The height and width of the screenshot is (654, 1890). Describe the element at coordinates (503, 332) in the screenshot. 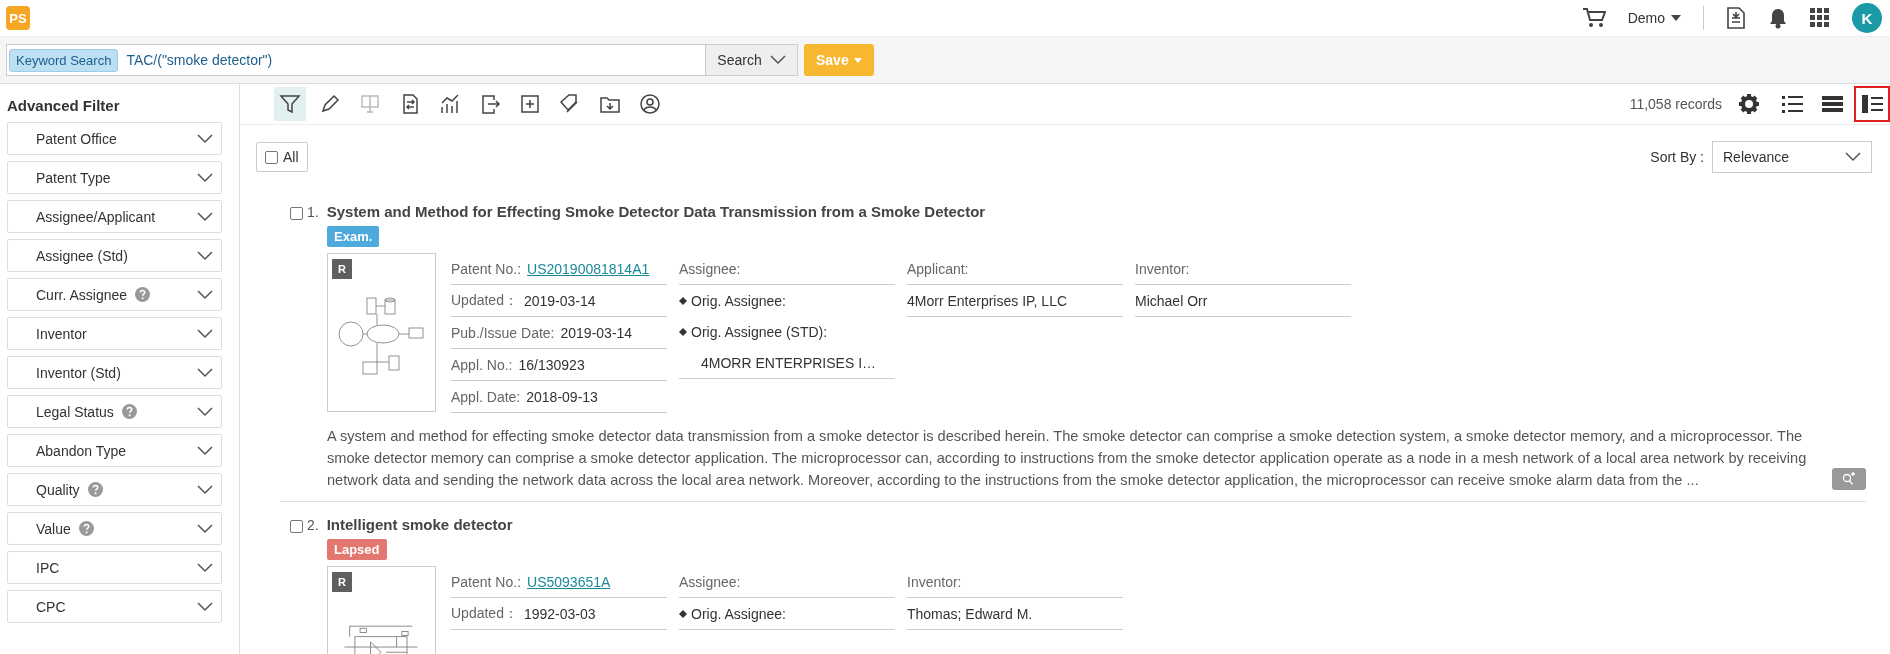

I see `field-label: Pub./Issue Date:` at that location.